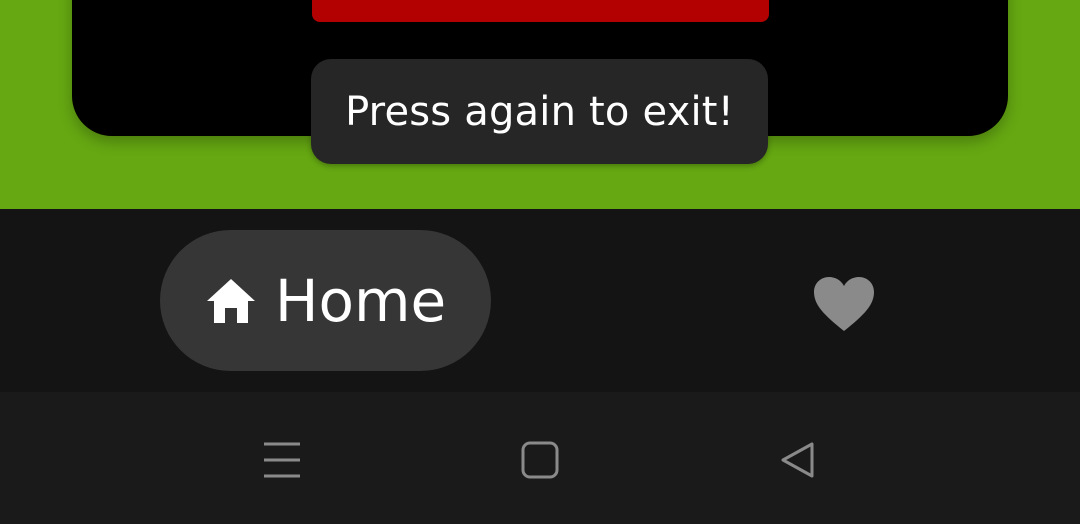 This screenshot has width=1080, height=524. I want to click on tab-home: Home, so click(325, 300).